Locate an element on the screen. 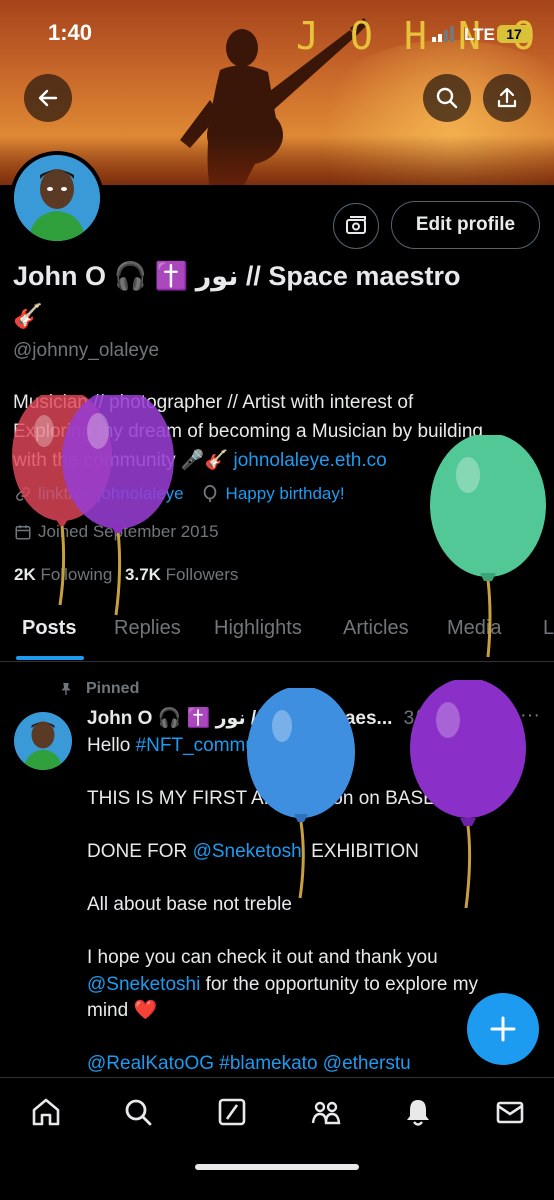  post-text: for the opportunity to explore my is located at coordinates (339, 984).